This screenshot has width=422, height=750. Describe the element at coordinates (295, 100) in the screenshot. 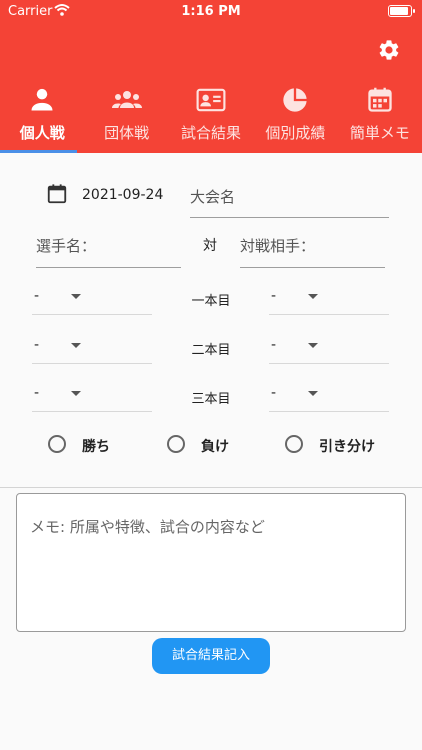

I see `pie-chart-icon` at that location.